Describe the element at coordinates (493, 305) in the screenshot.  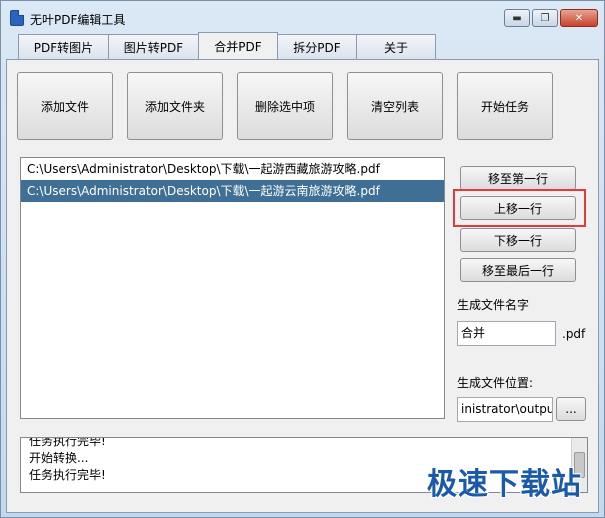
I see `output-name-label: 生成文件名字` at that location.